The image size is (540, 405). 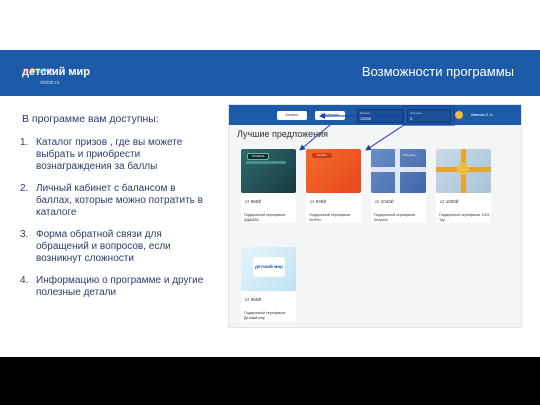 I want to click on callout-overlay, so click(x=377, y=128).